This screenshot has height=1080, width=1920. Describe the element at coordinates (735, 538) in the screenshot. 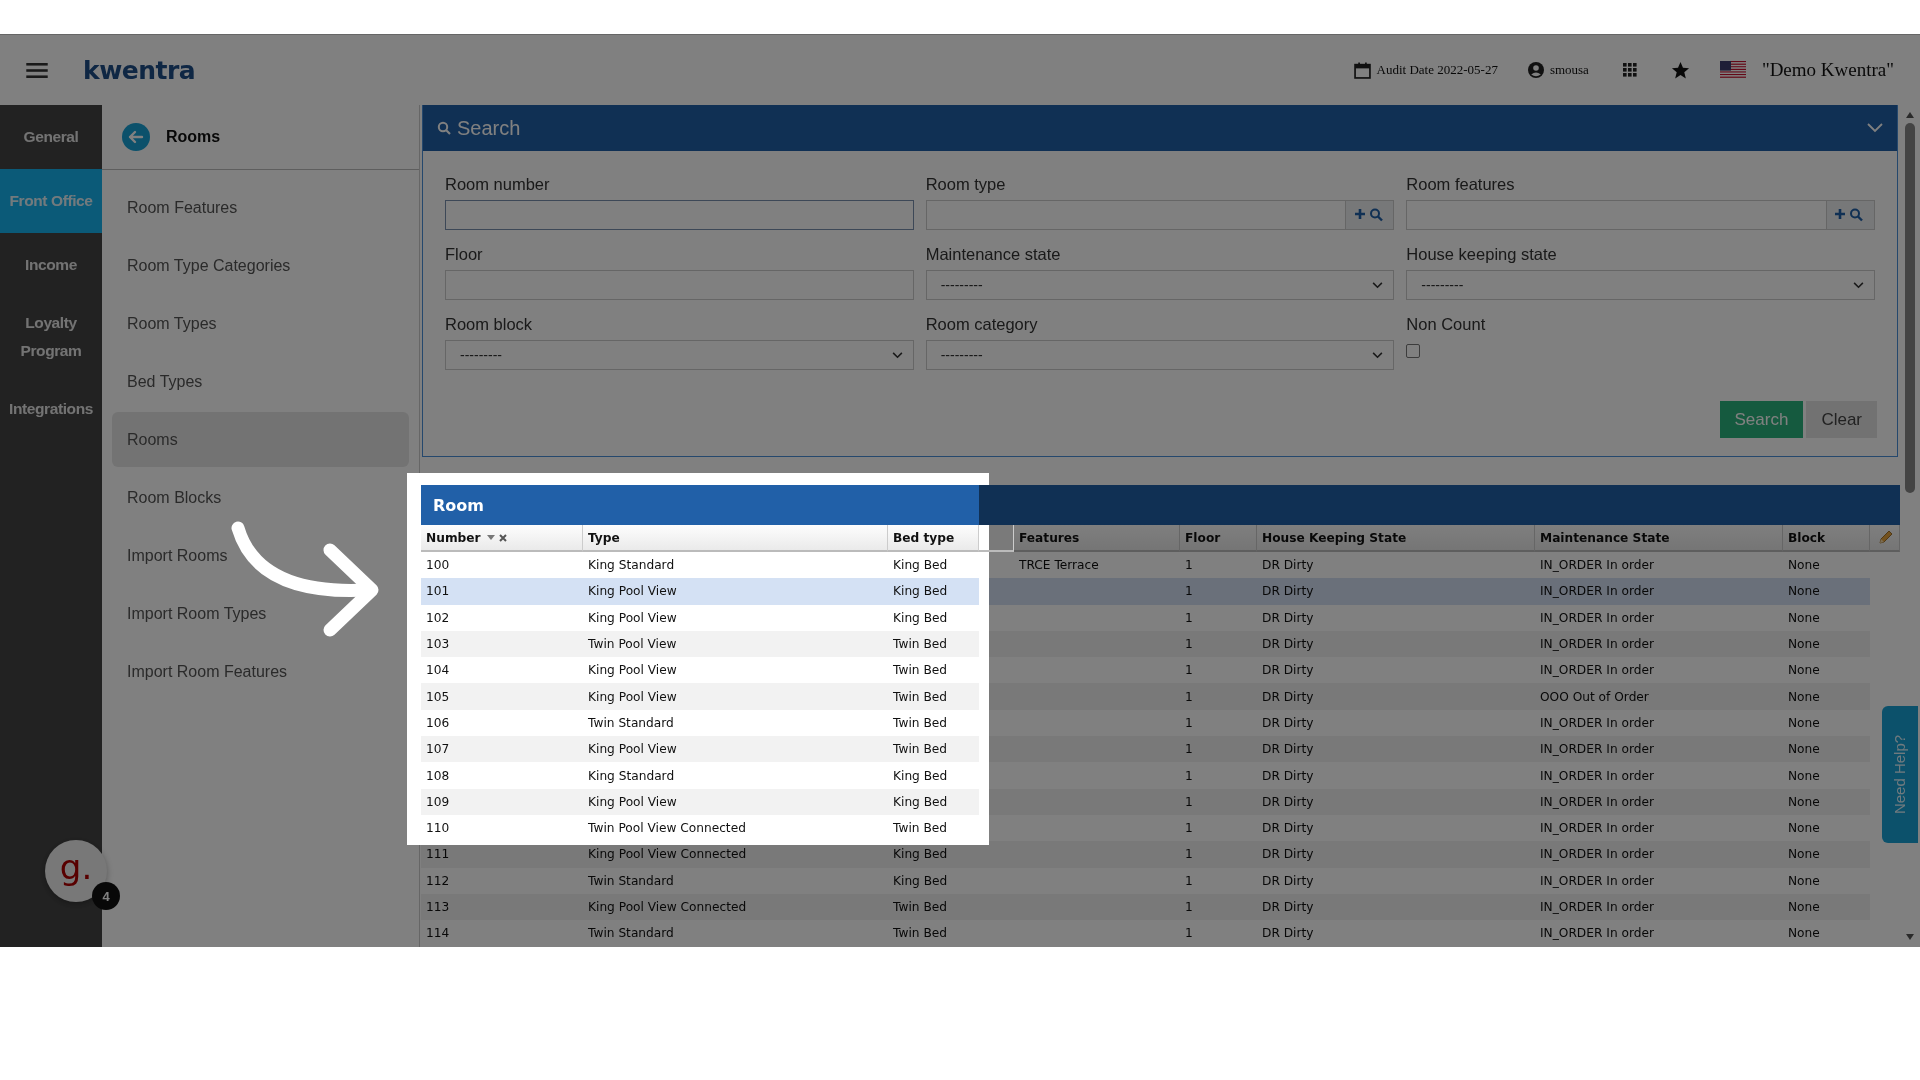

I see `column-header: Type` at that location.